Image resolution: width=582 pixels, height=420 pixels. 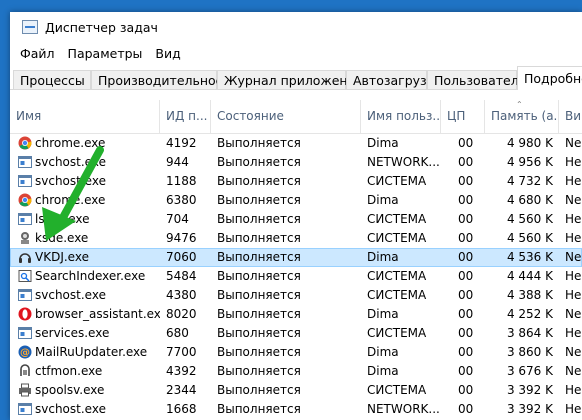 I want to click on cell-name: MailRuUpdater.exe, so click(x=91, y=352).